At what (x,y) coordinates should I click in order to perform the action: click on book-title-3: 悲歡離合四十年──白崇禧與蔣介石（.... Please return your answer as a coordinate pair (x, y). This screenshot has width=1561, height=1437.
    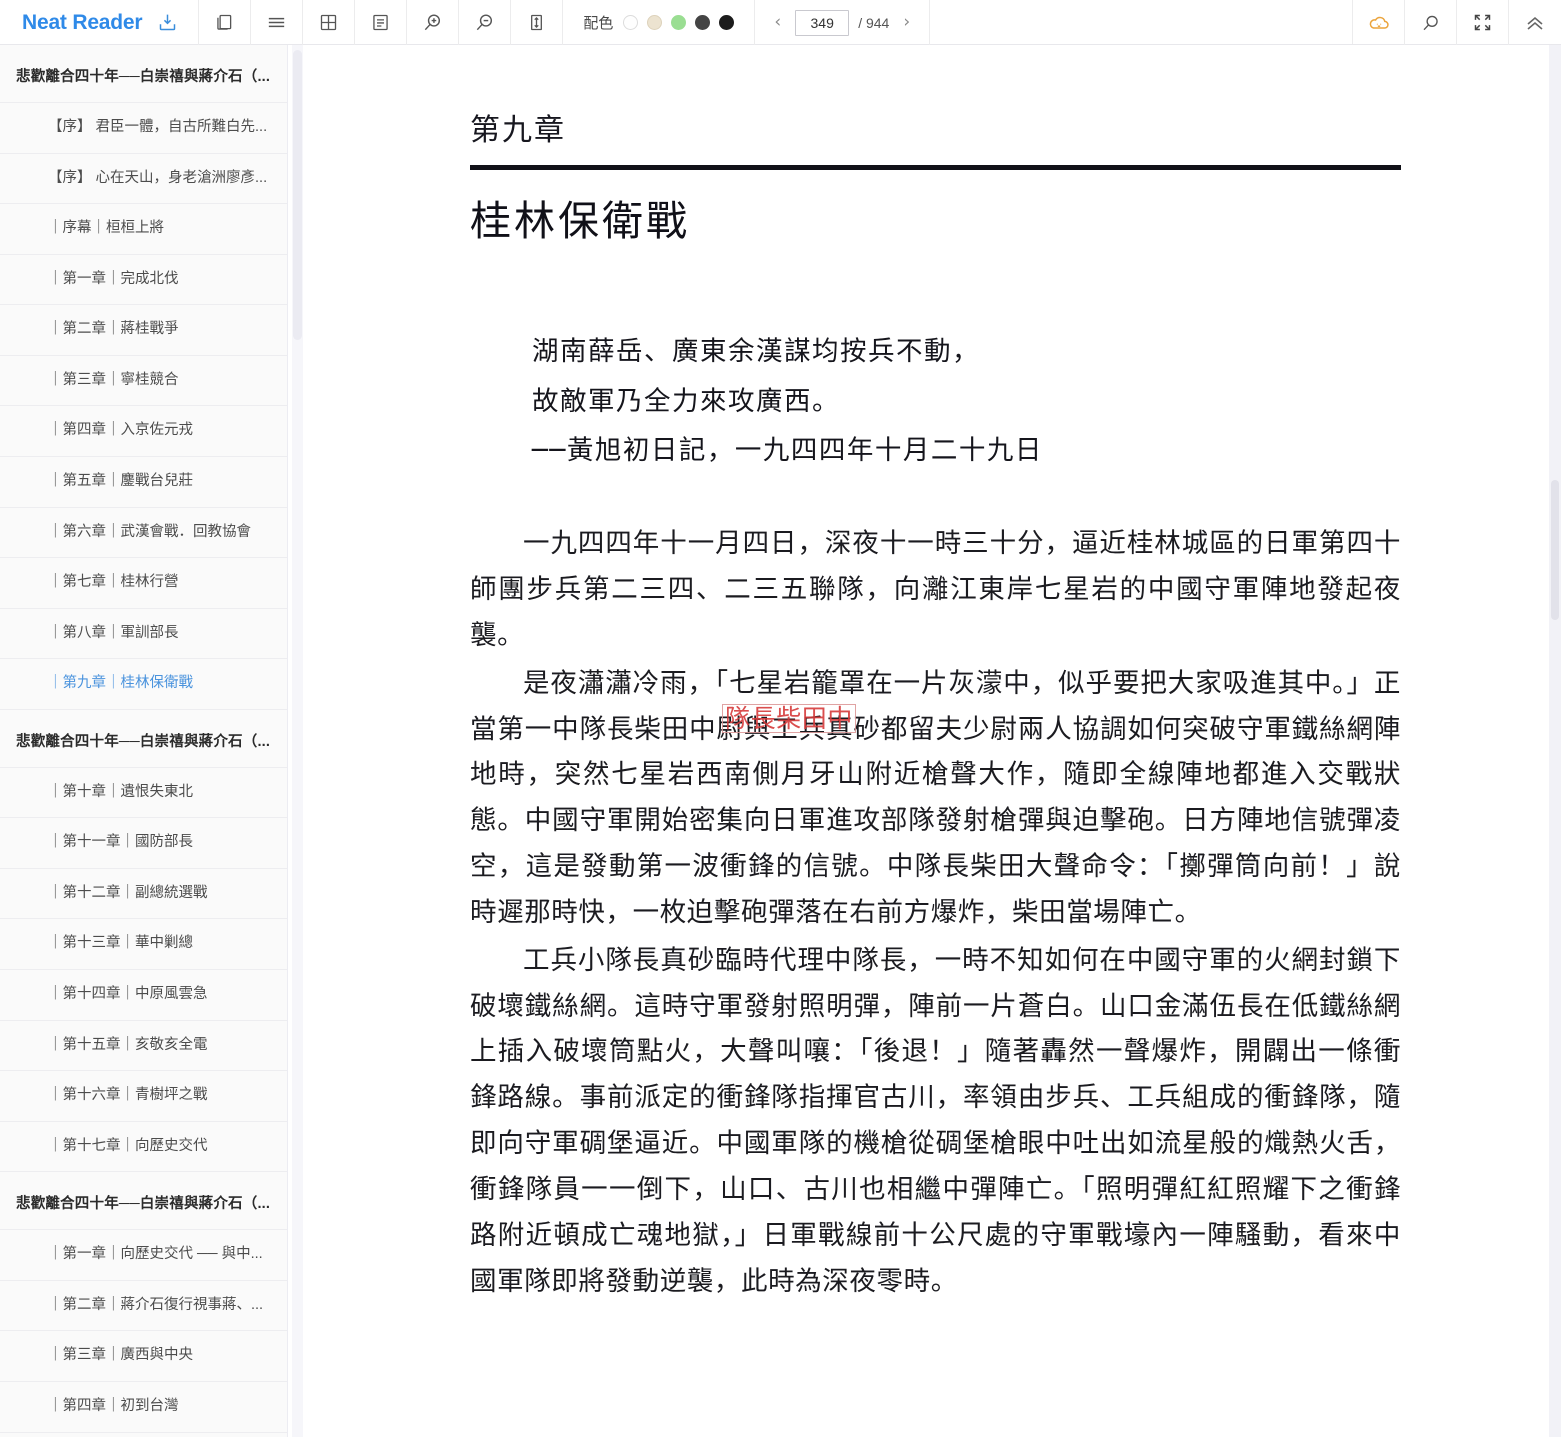
    Looking at the image, I should click on (143, 1200).